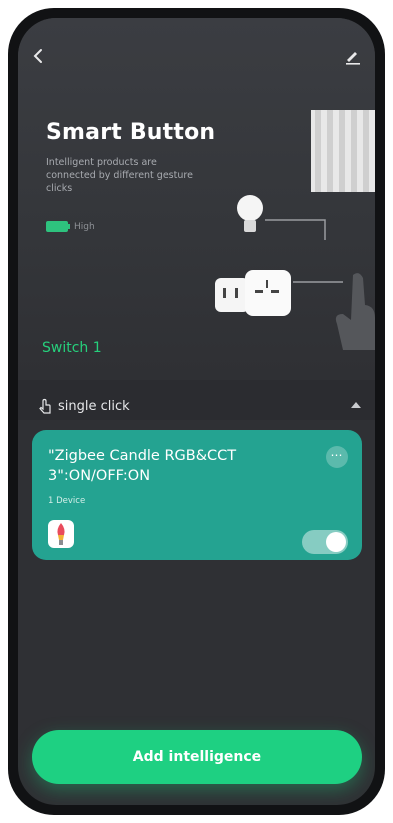 This screenshot has width=393, height=823. Describe the element at coordinates (58, 226) in the screenshot. I see `battery-icon` at that location.